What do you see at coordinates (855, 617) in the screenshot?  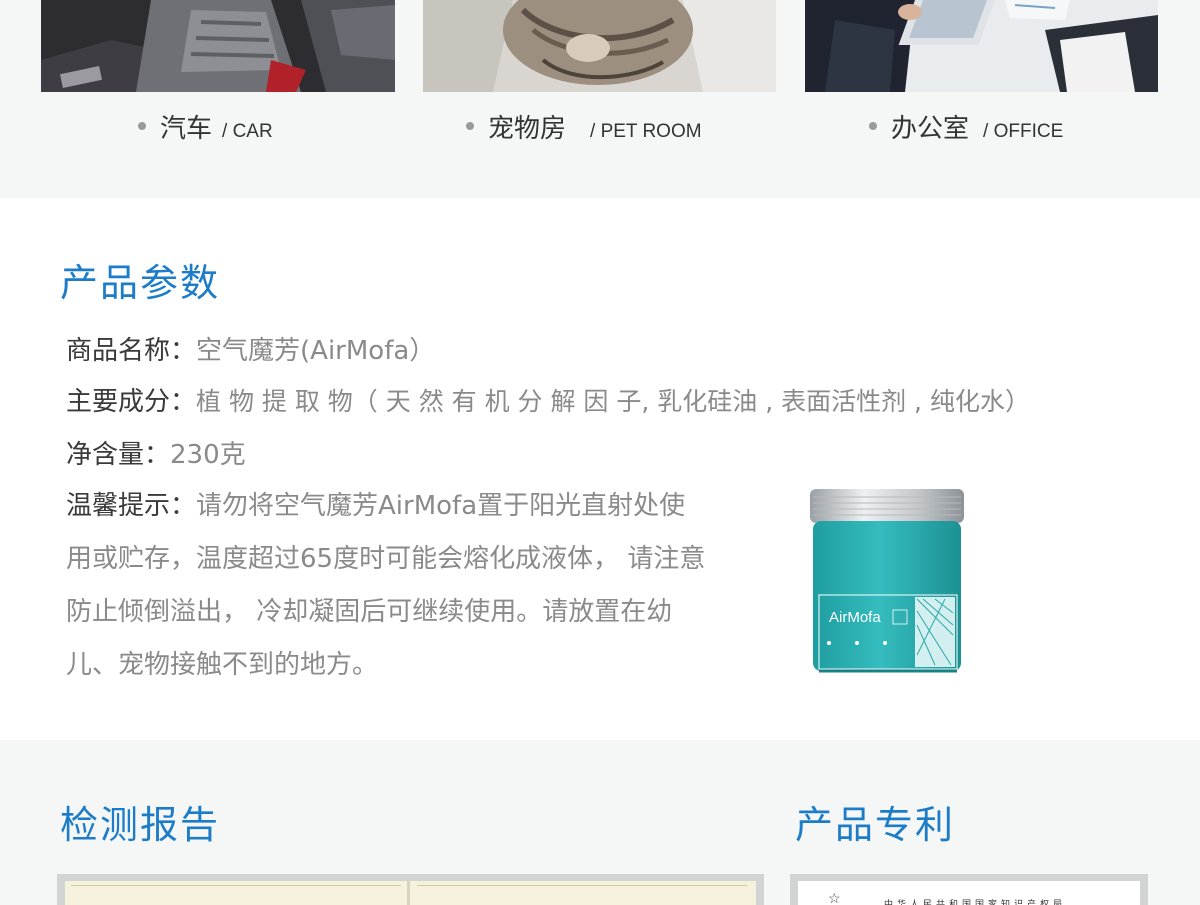 I see `jar-brand-text: AirMofa` at bounding box center [855, 617].